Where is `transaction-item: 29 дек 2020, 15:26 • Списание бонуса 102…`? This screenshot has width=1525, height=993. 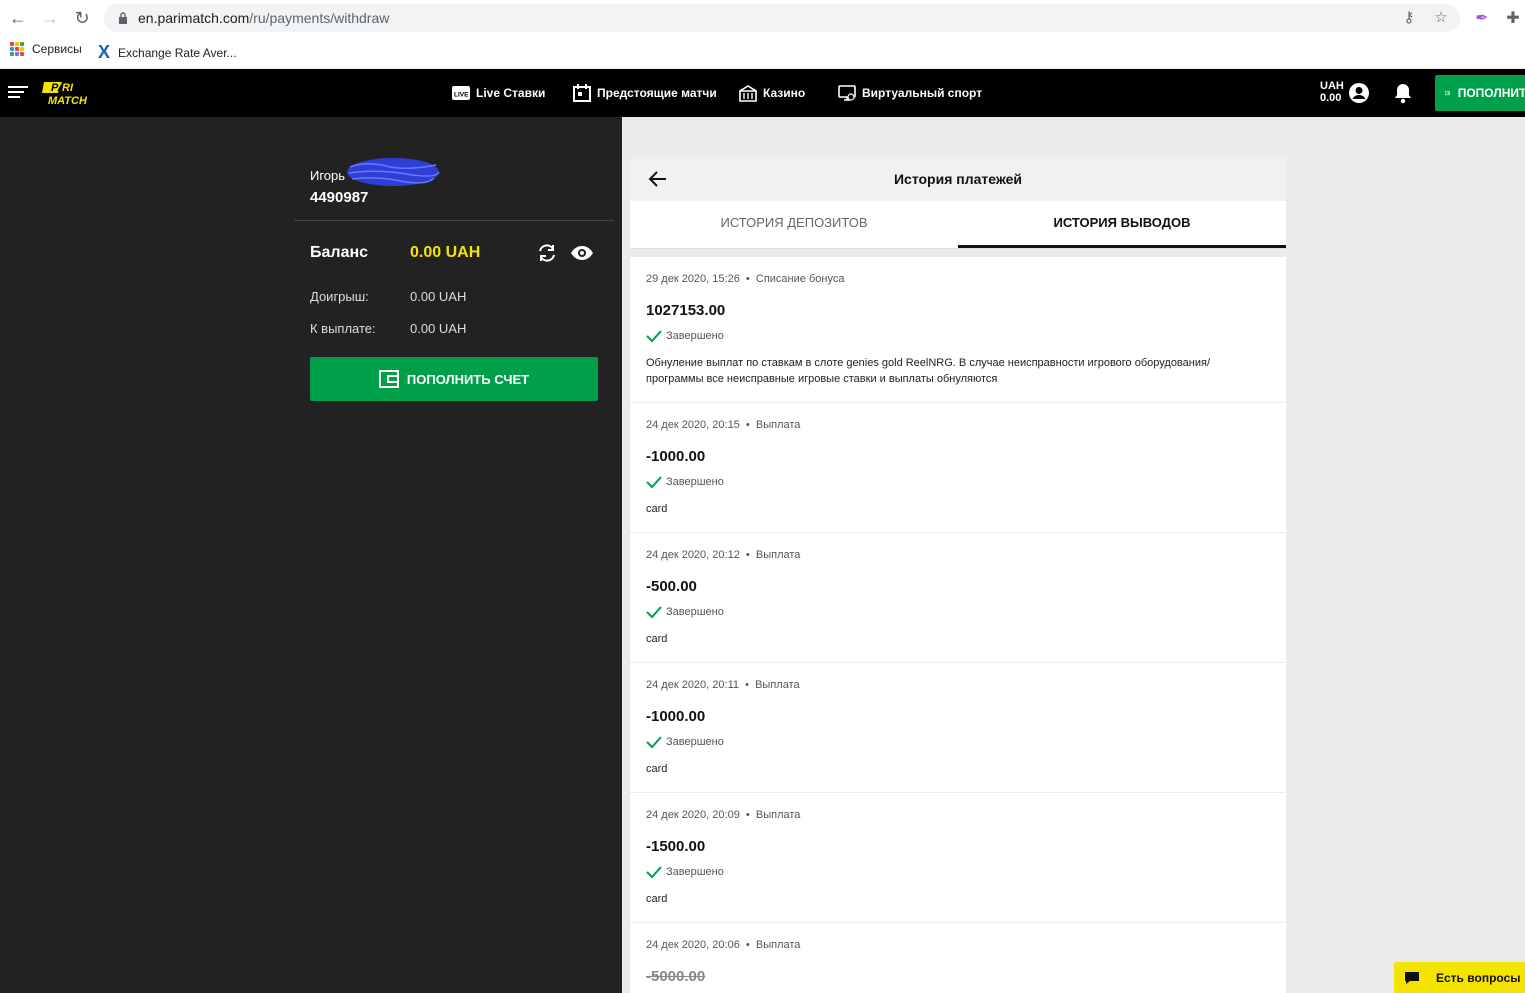 transaction-item: 29 дек 2020, 15:26 • Списание бонуса 102… is located at coordinates (958, 330).